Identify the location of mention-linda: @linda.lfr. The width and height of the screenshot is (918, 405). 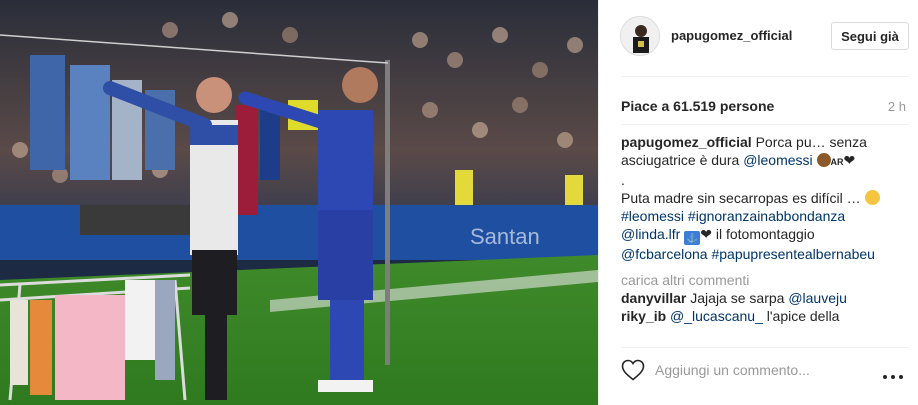
(650, 234).